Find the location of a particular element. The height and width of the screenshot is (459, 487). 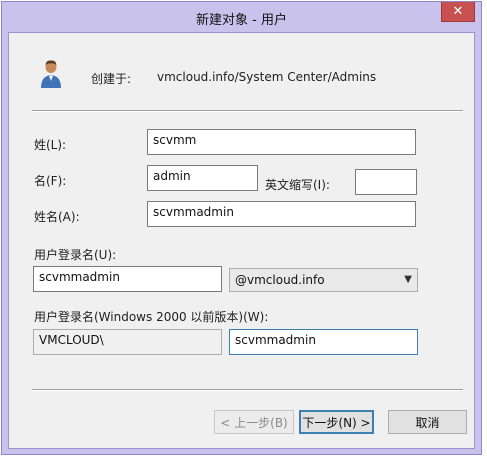

close-button: ✕ is located at coordinates (458, 12).